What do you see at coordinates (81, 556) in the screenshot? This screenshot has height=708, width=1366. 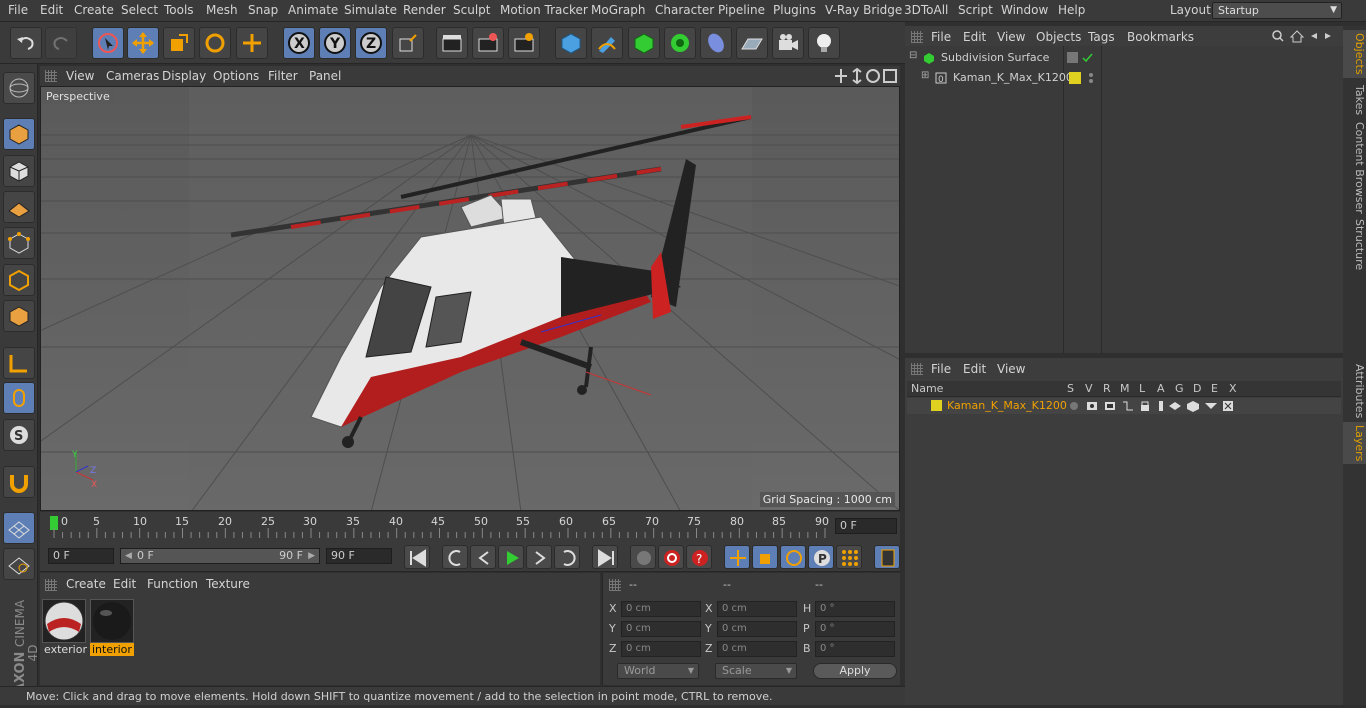 I see `start-frame-field: 0 F` at bounding box center [81, 556].